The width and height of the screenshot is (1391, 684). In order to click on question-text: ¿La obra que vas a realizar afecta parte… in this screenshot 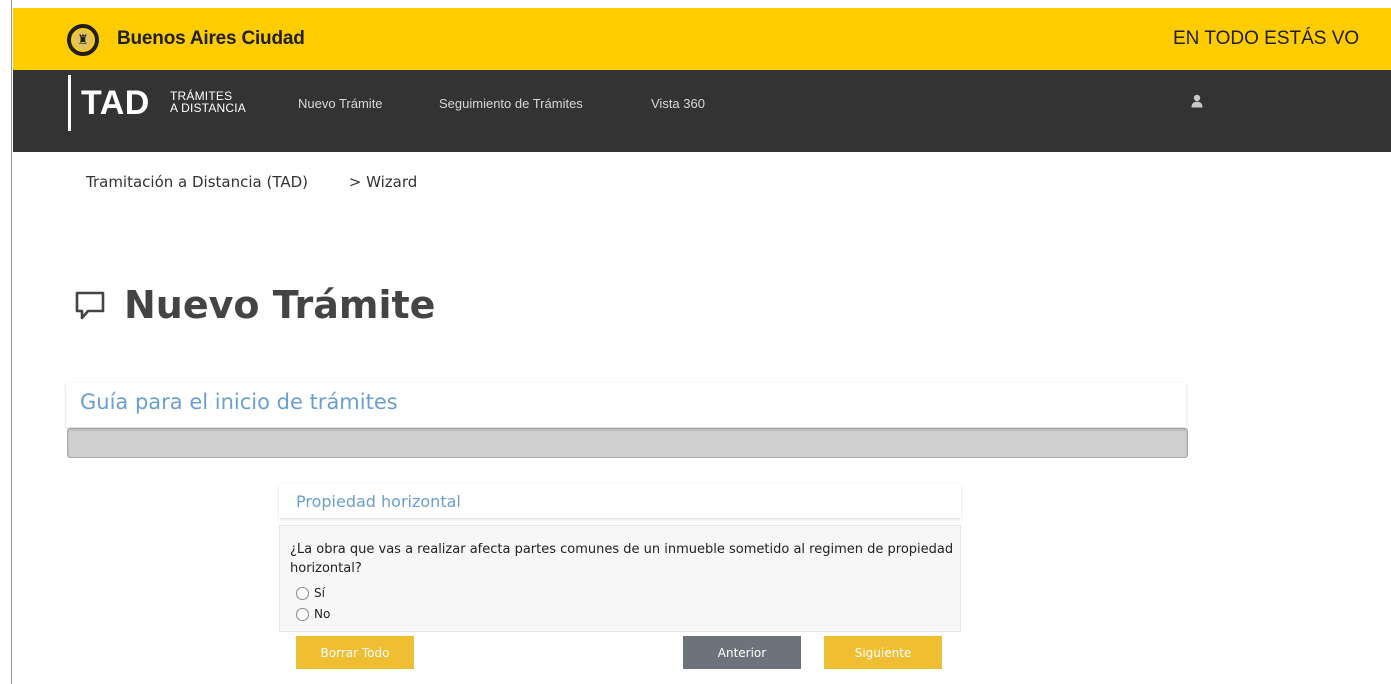, I will do `click(622, 559)`.